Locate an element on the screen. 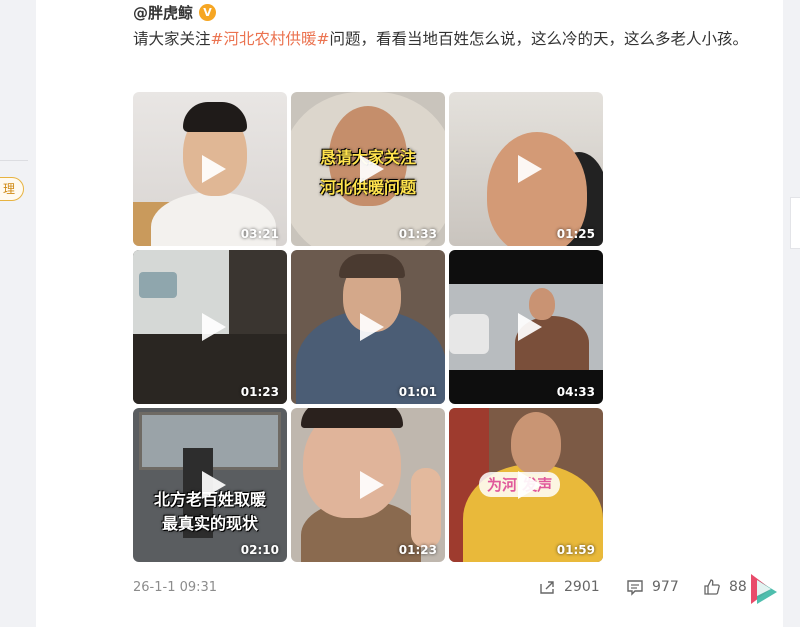 Image resolution: width=800 pixels, height=627 pixels. video-duration: 01:59 is located at coordinates (575, 550).